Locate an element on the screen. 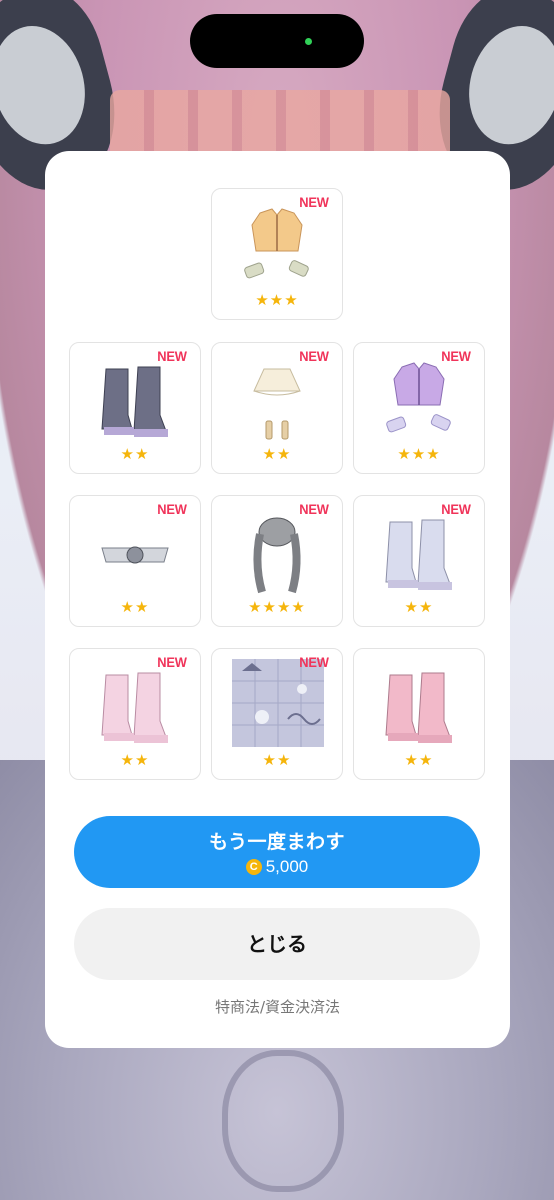 This screenshot has height=1200, width=554. belt-icon is located at coordinates (135, 555).